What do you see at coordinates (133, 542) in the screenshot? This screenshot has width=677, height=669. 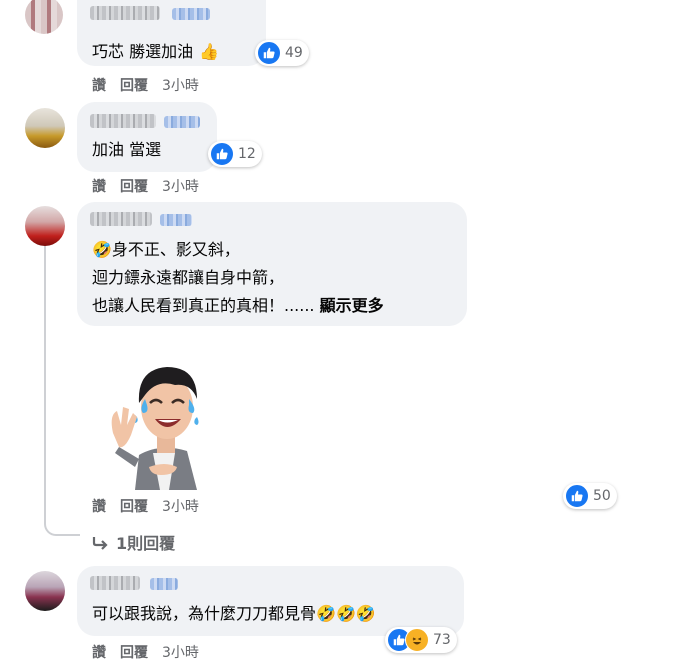 I see `view-replies-link: 1則回覆` at bounding box center [133, 542].